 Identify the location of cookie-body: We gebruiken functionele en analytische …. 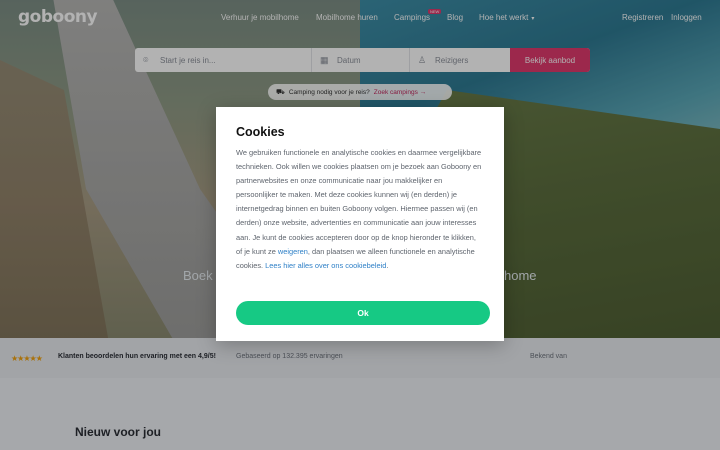
(360, 209).